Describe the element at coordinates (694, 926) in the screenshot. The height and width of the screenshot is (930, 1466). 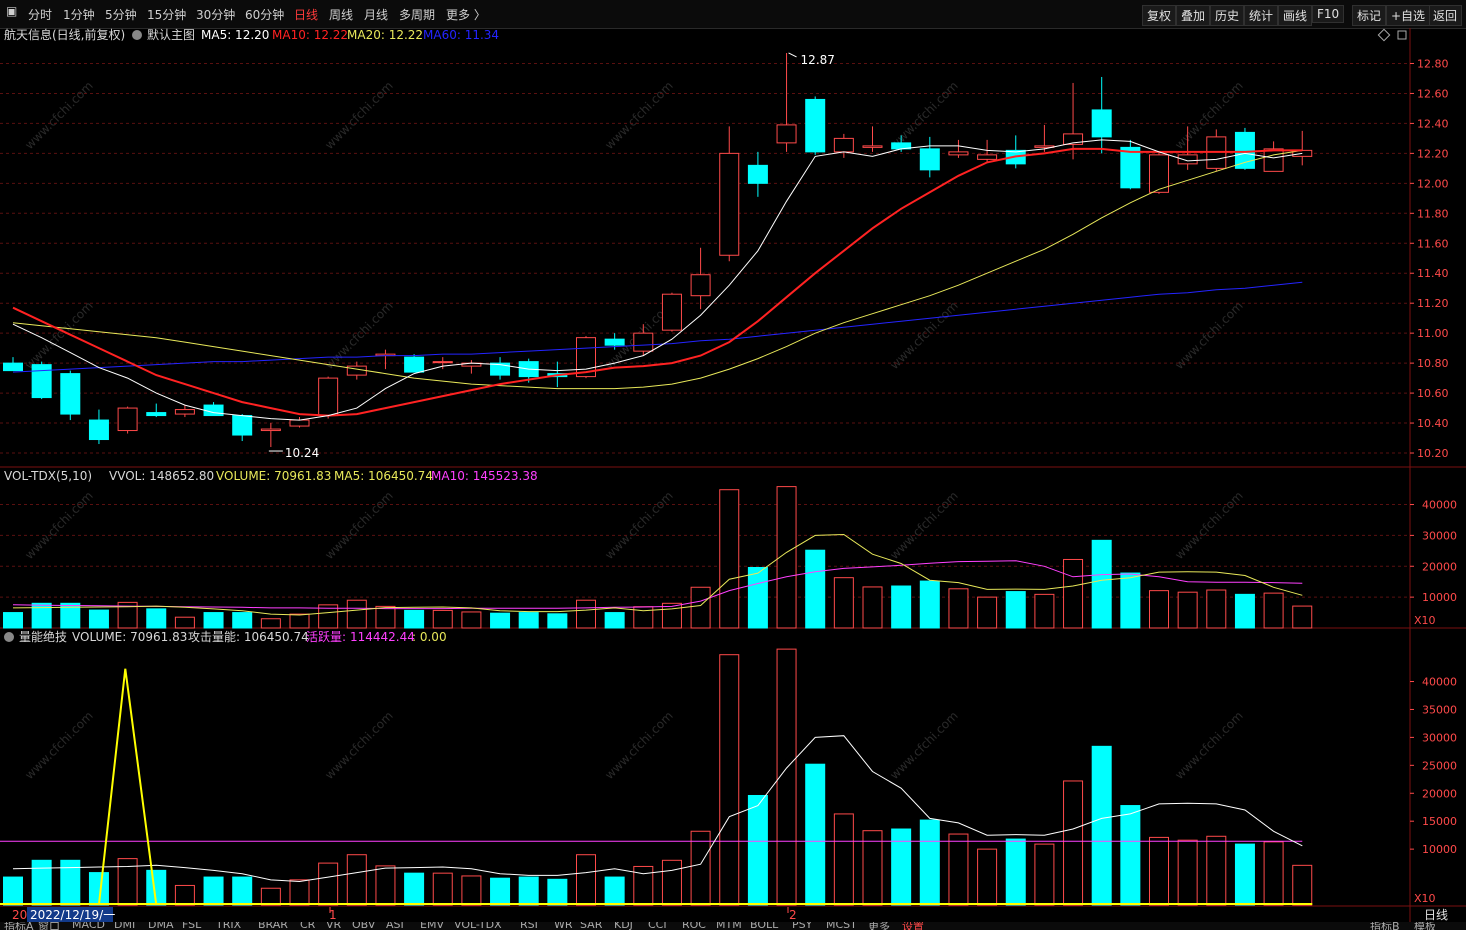
I see `indicator-tab-19: ROC` at that location.